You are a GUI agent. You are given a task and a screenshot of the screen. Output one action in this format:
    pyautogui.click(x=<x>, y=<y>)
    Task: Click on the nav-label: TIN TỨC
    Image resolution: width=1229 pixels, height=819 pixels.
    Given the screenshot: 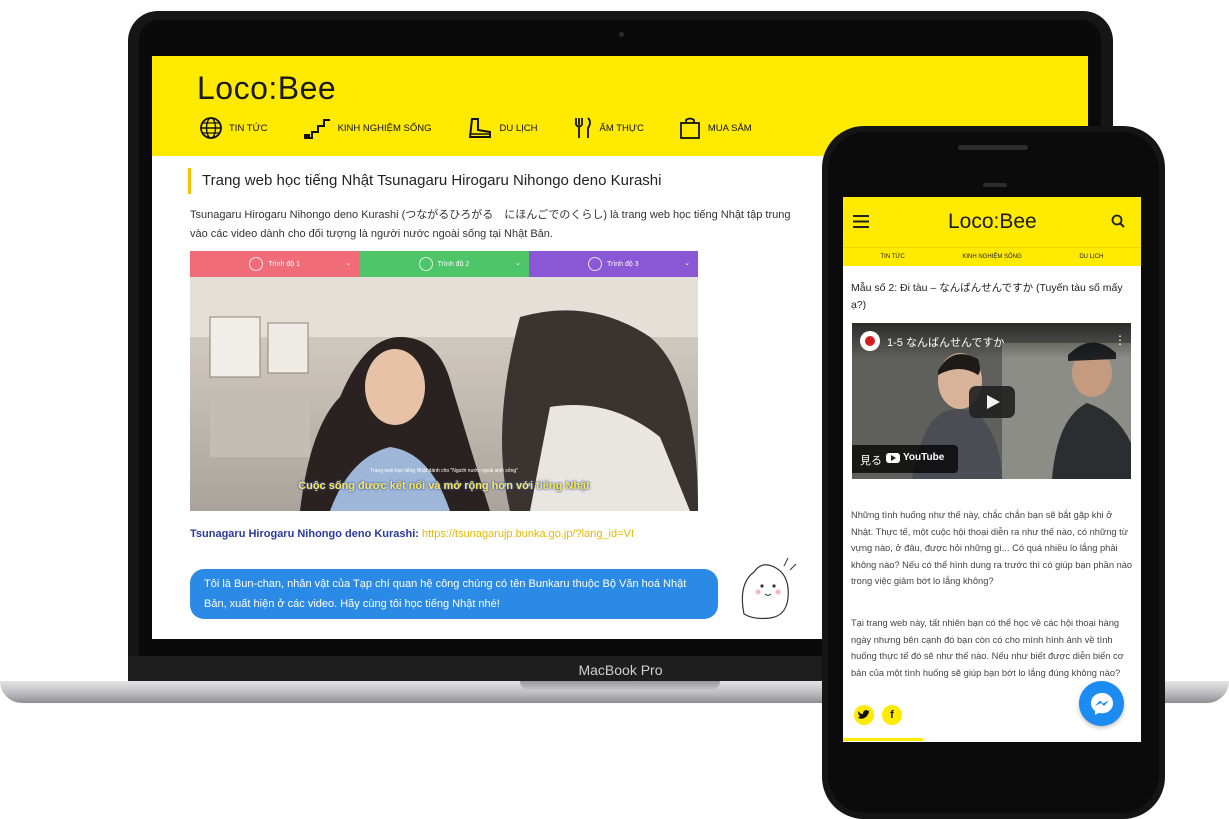 What is the action you would take?
    pyautogui.click(x=248, y=128)
    